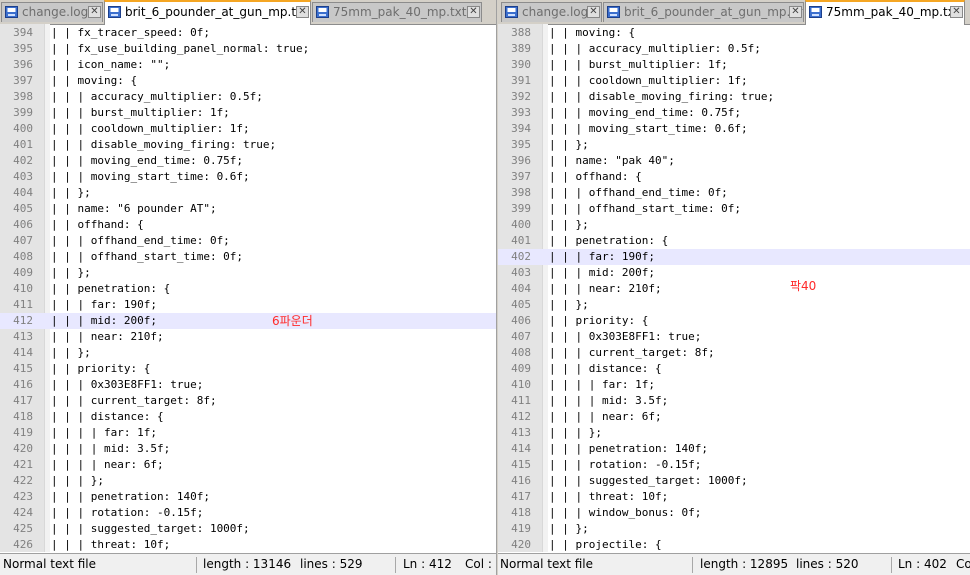 The height and width of the screenshot is (575, 970). Describe the element at coordinates (734, 305) in the screenshot. I see `code-line: 405 | | };` at that location.